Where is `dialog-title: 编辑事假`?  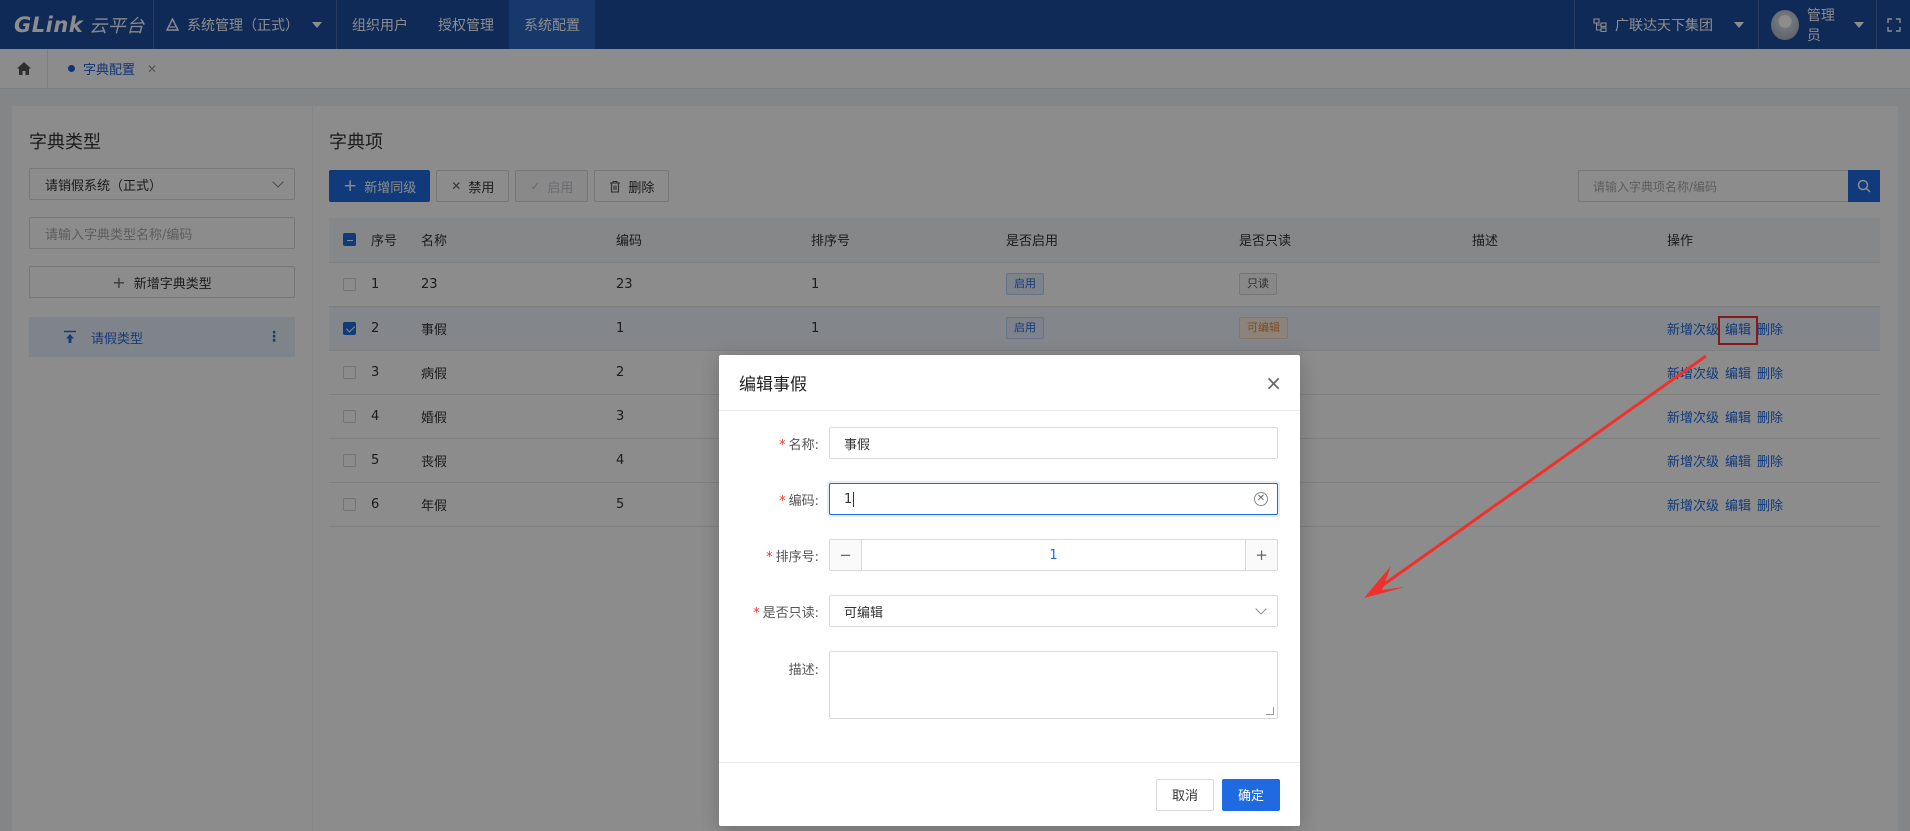 dialog-title: 编辑事假 is located at coordinates (773, 385).